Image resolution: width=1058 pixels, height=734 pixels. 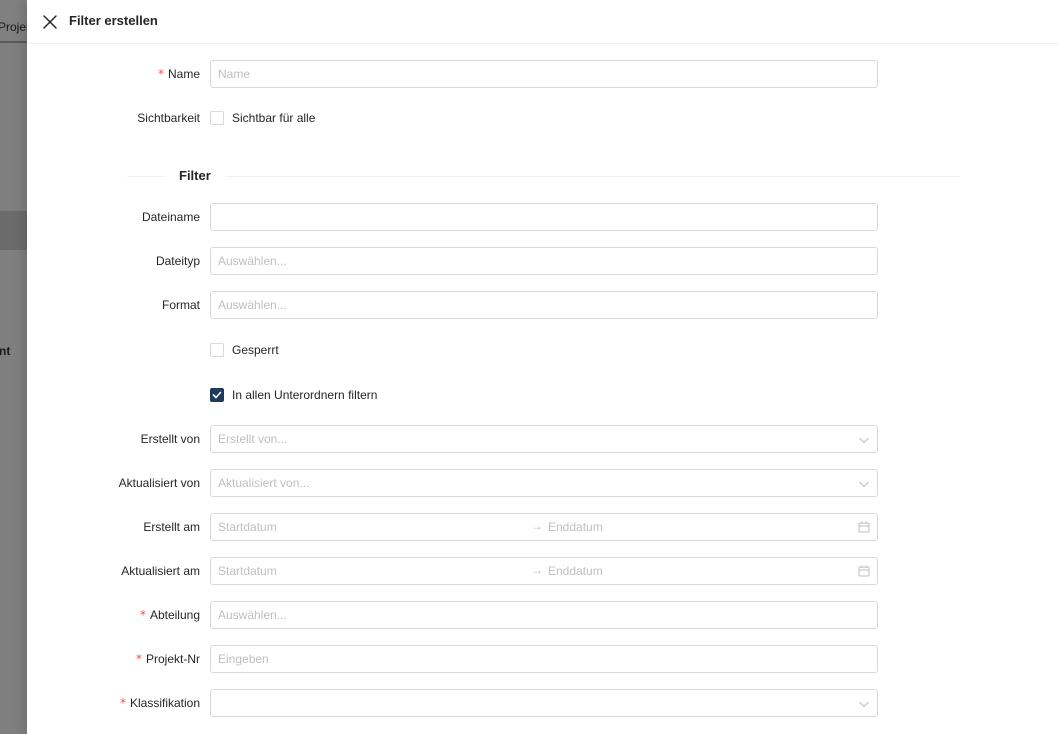 I want to click on filter-section-title: Filter, so click(x=195, y=175).